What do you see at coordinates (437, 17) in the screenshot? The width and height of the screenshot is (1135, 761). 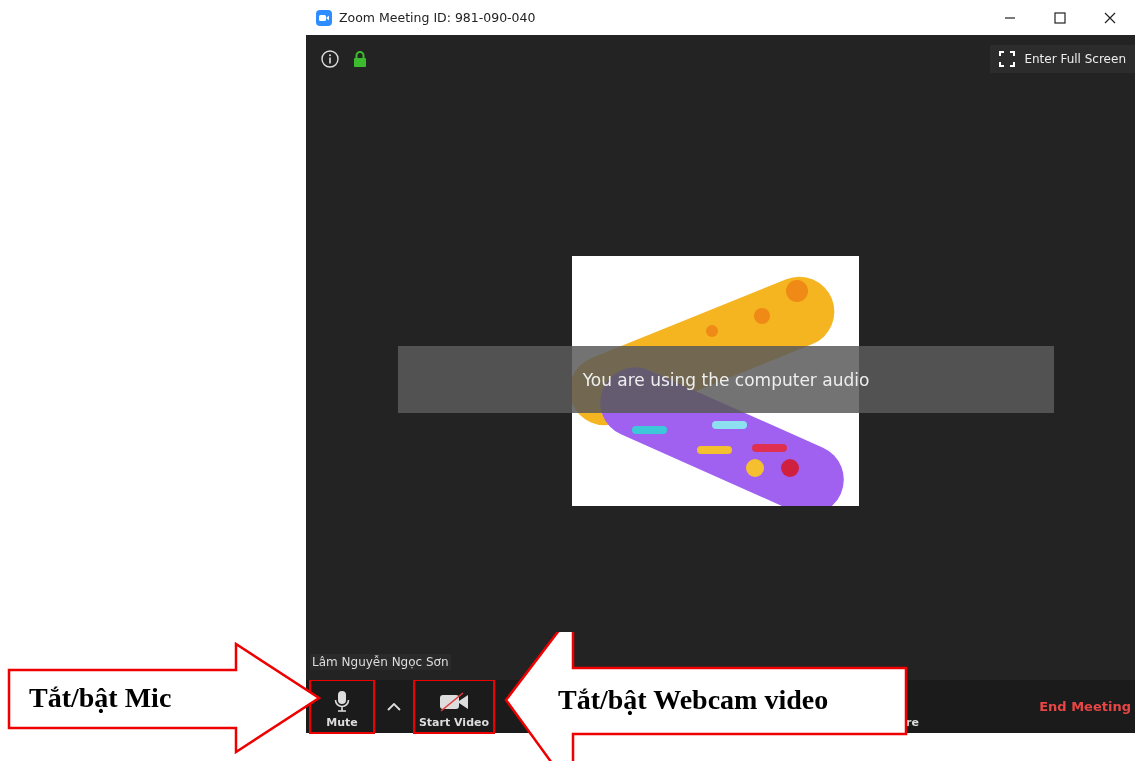 I see `window-title: Zoom Meeting ID: 981-090-040` at bounding box center [437, 17].